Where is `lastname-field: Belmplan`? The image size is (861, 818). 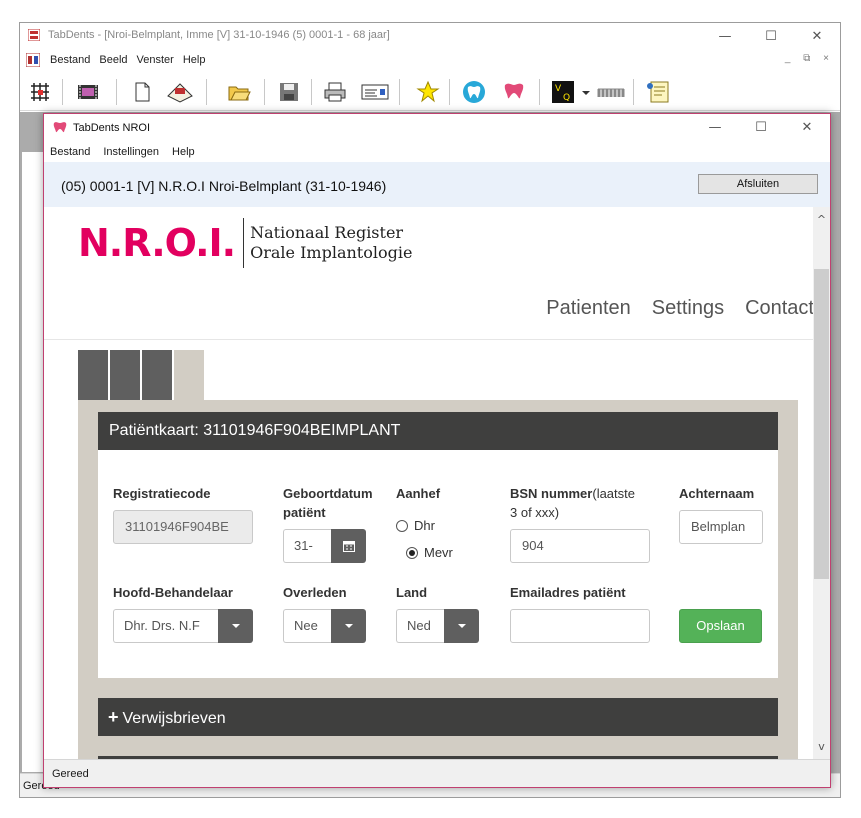
lastname-field: Belmplan is located at coordinates (721, 527).